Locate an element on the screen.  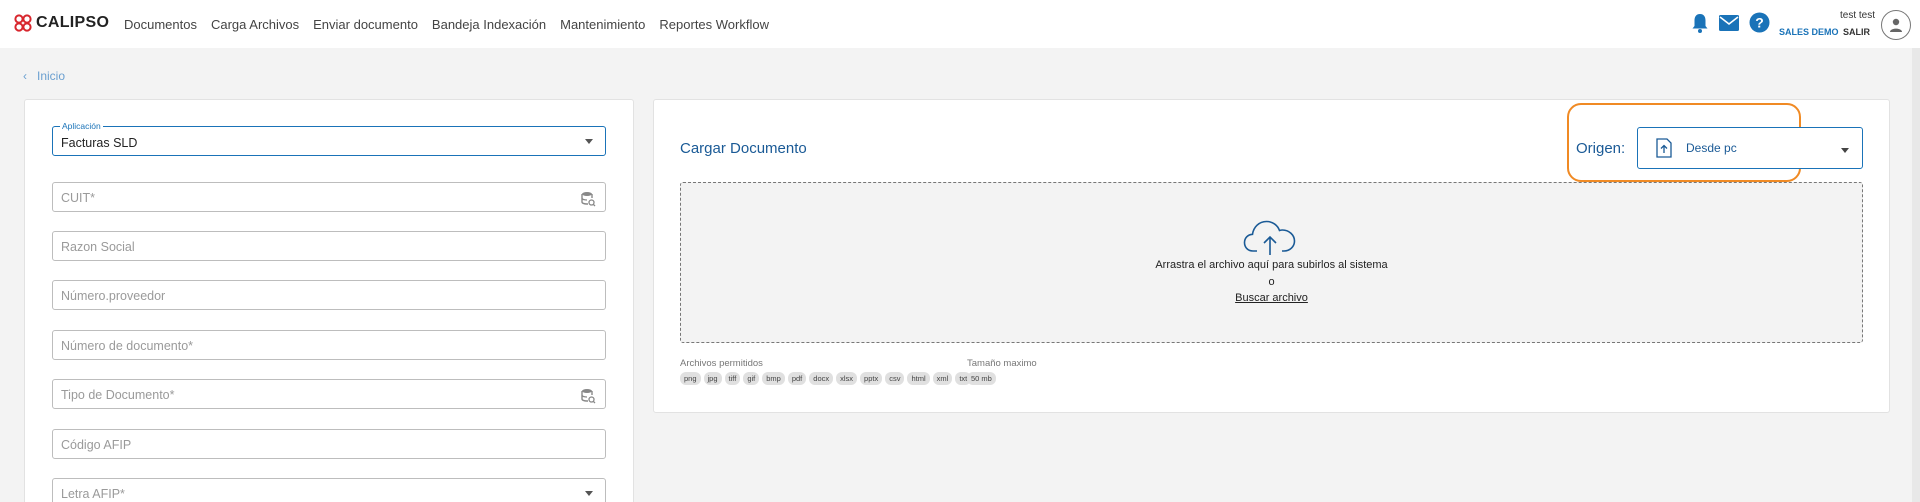
nav-item-enviar-documento: Enviar documento is located at coordinates (365, 24).